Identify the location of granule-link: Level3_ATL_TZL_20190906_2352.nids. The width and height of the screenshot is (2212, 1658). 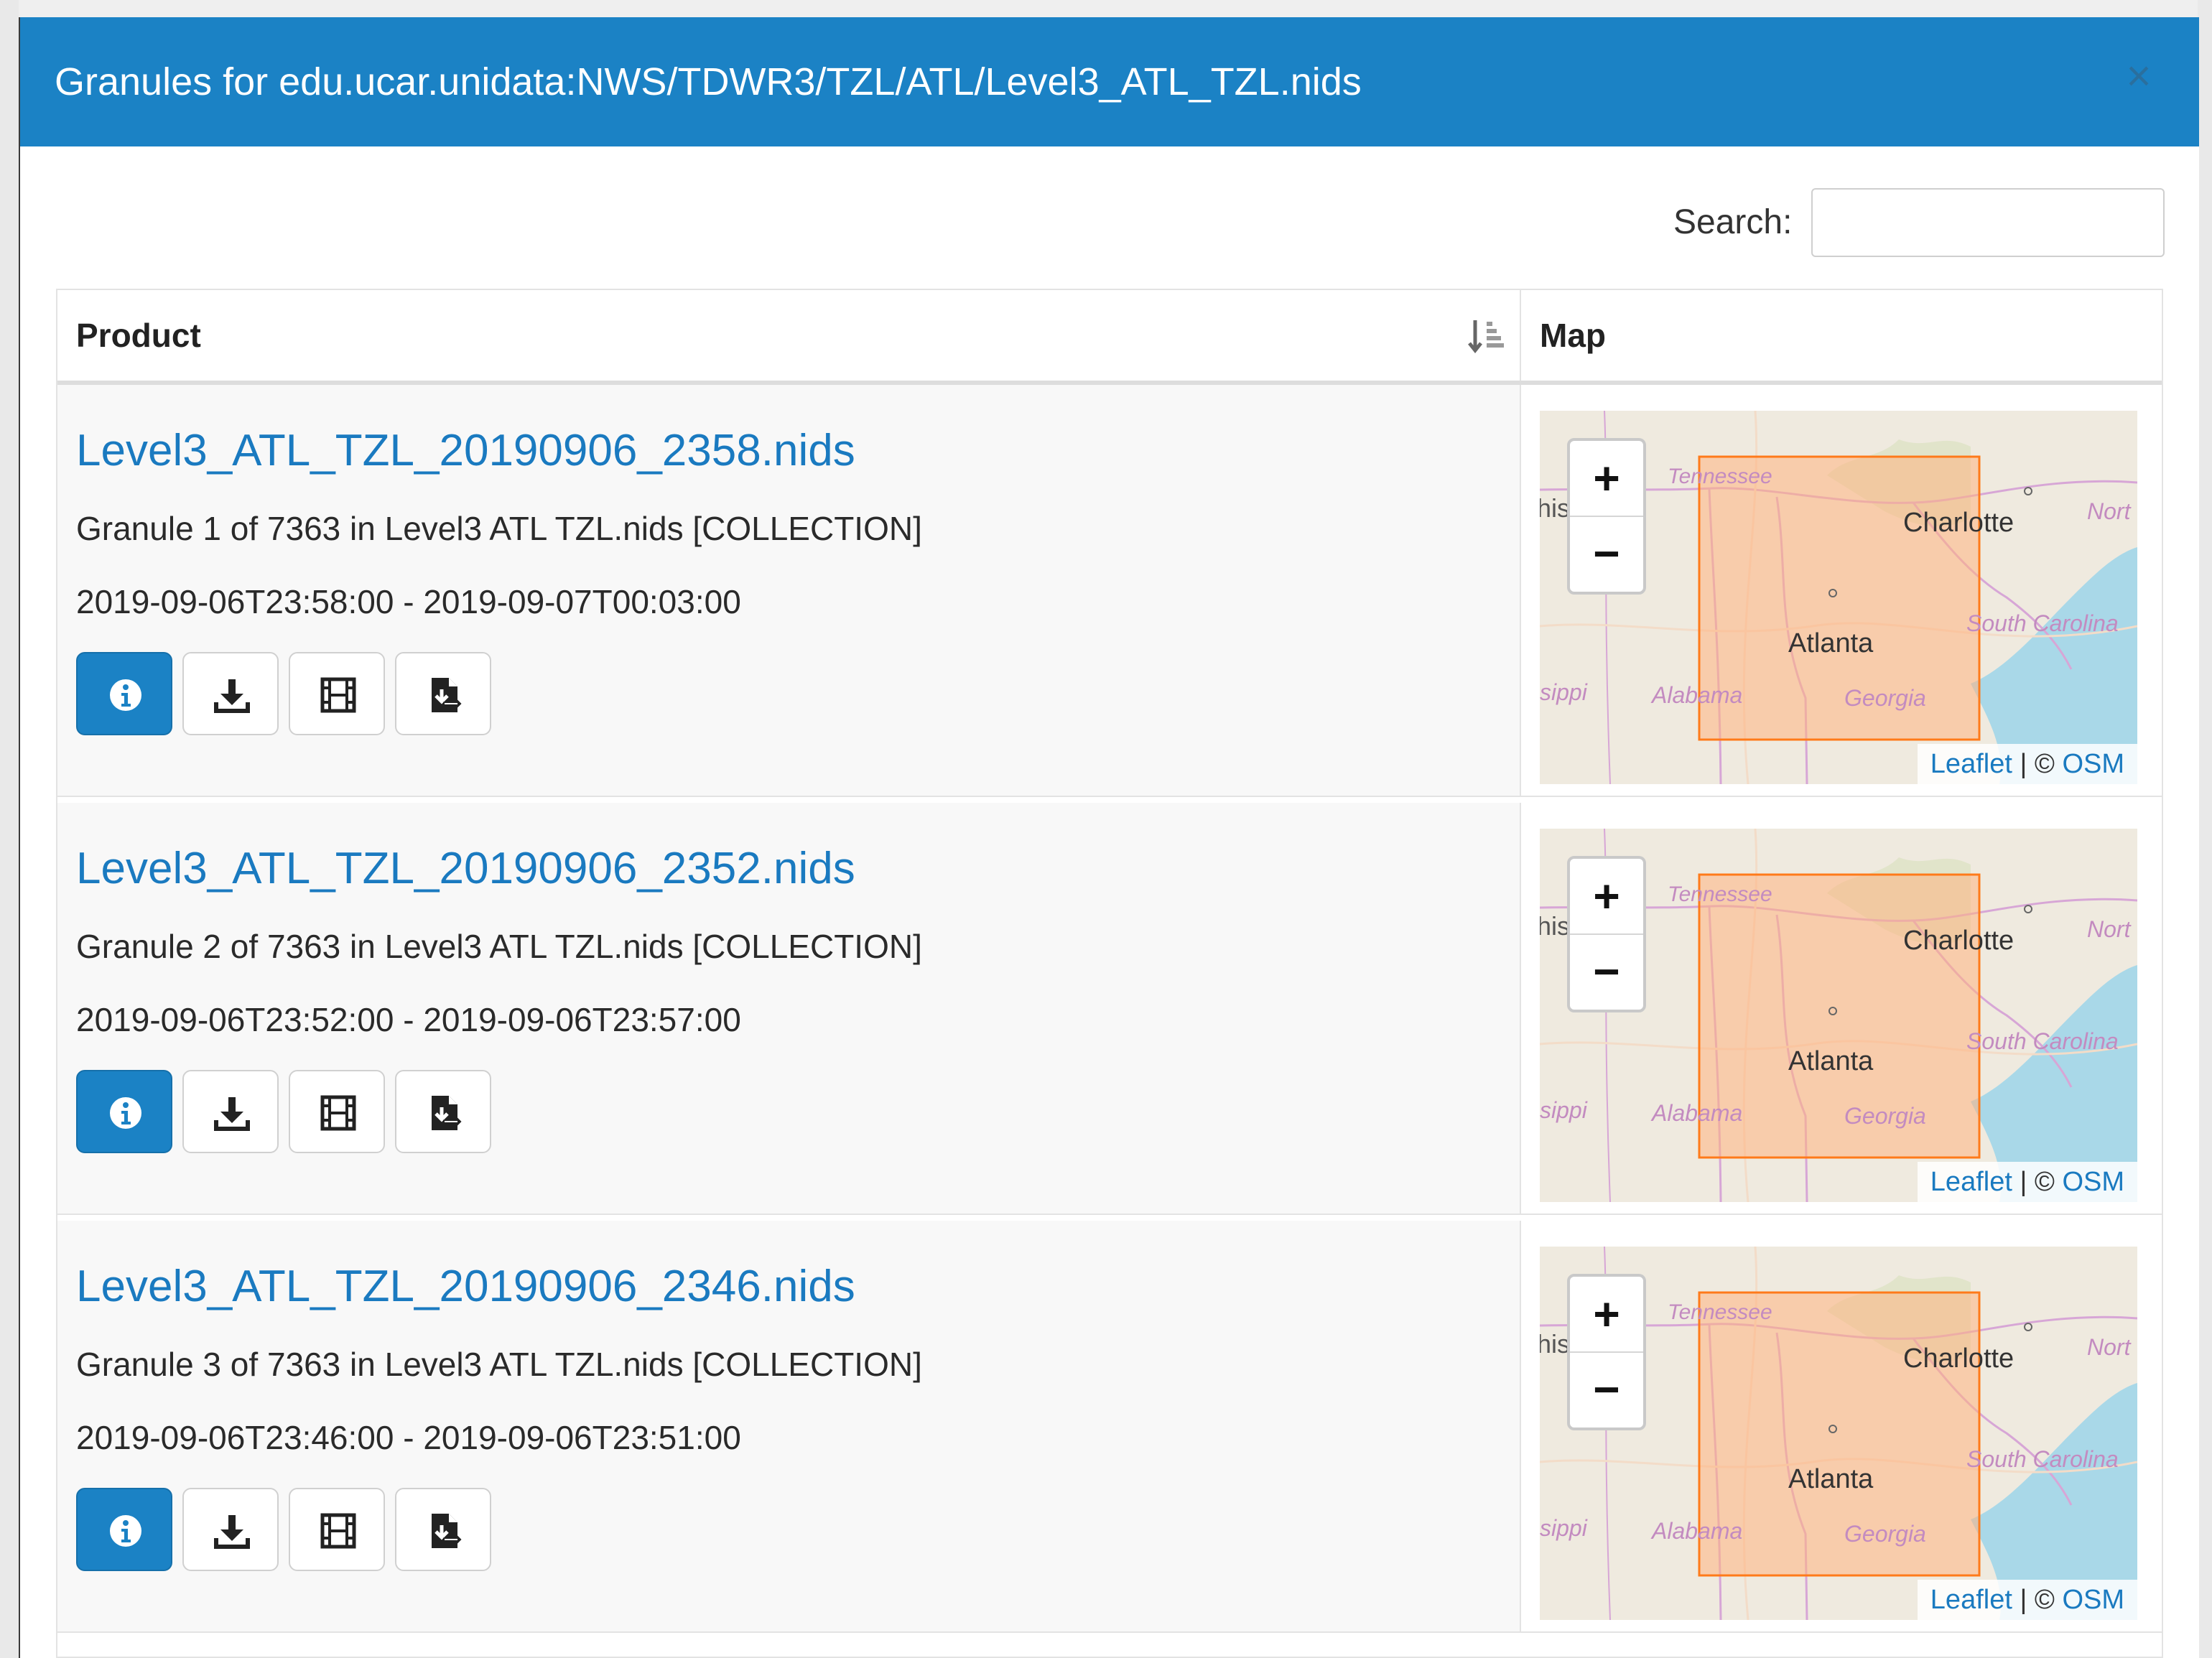
(465, 869).